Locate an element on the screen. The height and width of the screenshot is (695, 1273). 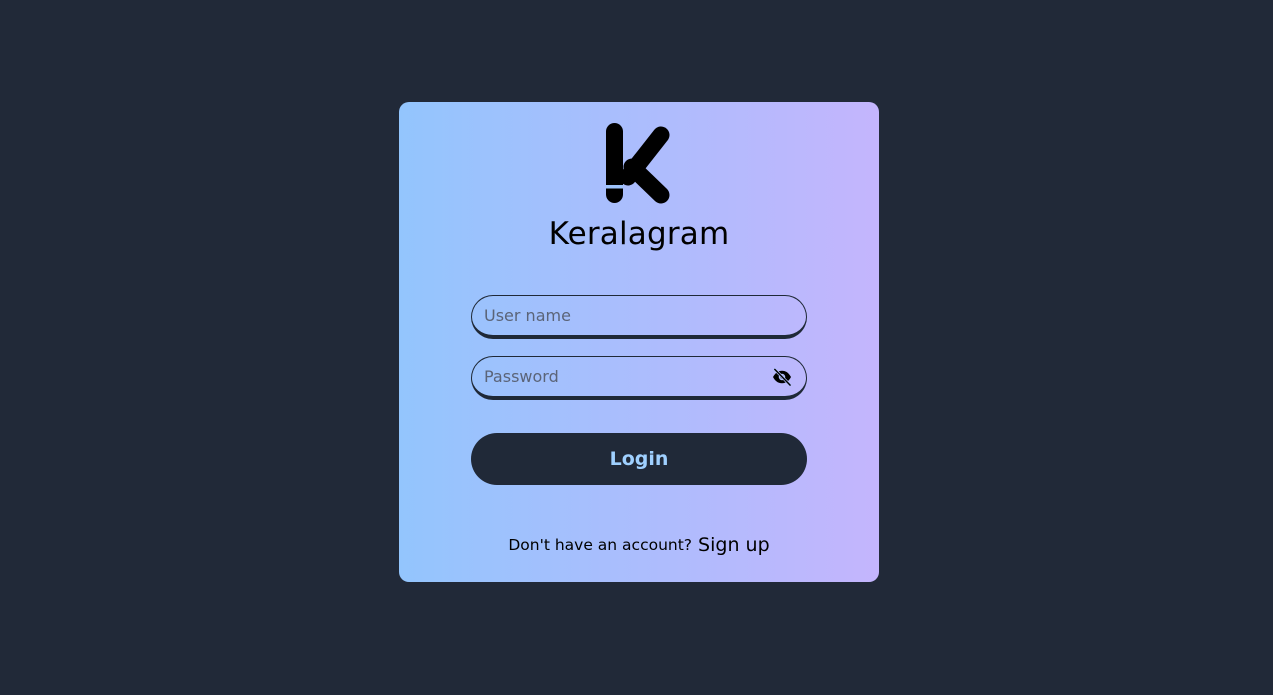
username-field-wrapper is located at coordinates (639, 317).